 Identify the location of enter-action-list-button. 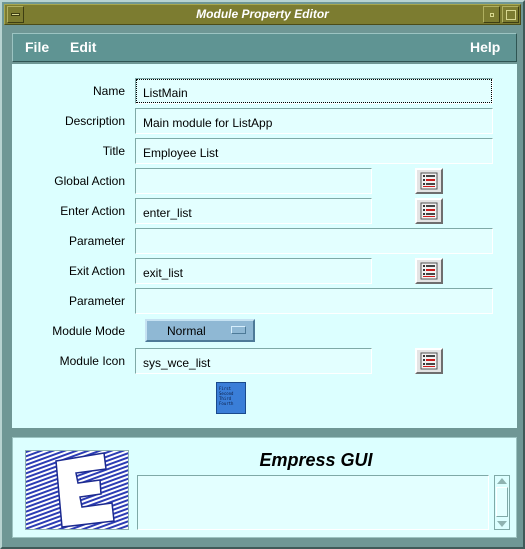
(429, 211).